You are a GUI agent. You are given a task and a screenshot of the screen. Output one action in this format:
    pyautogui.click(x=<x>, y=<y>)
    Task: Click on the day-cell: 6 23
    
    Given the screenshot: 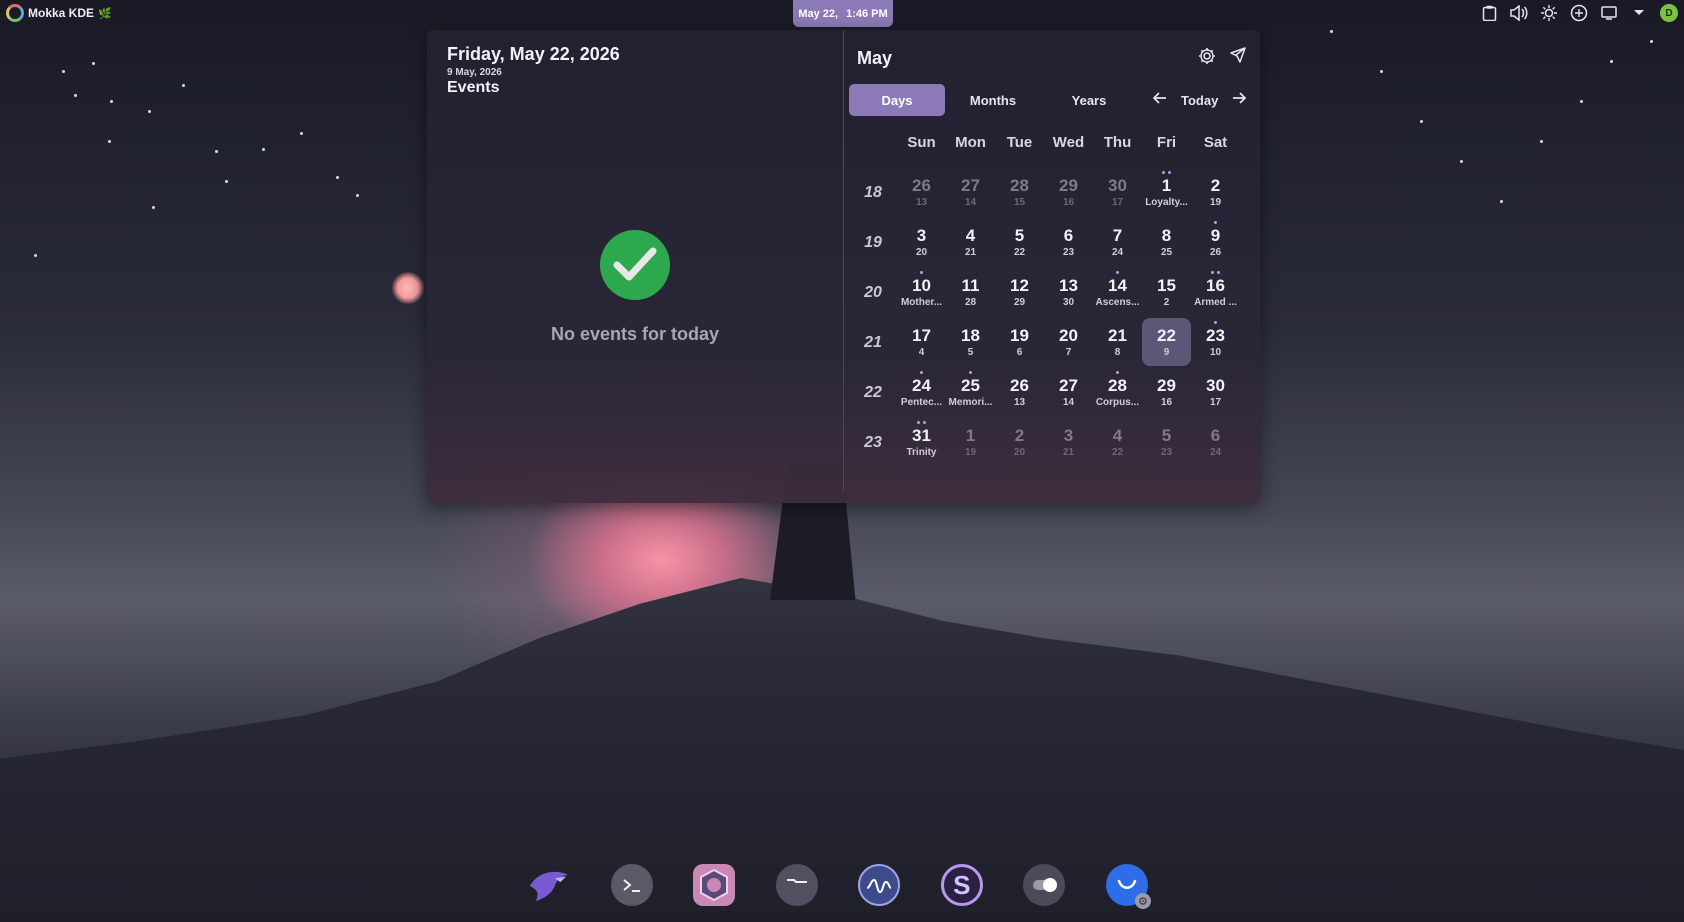 What is the action you would take?
    pyautogui.click(x=1068, y=242)
    